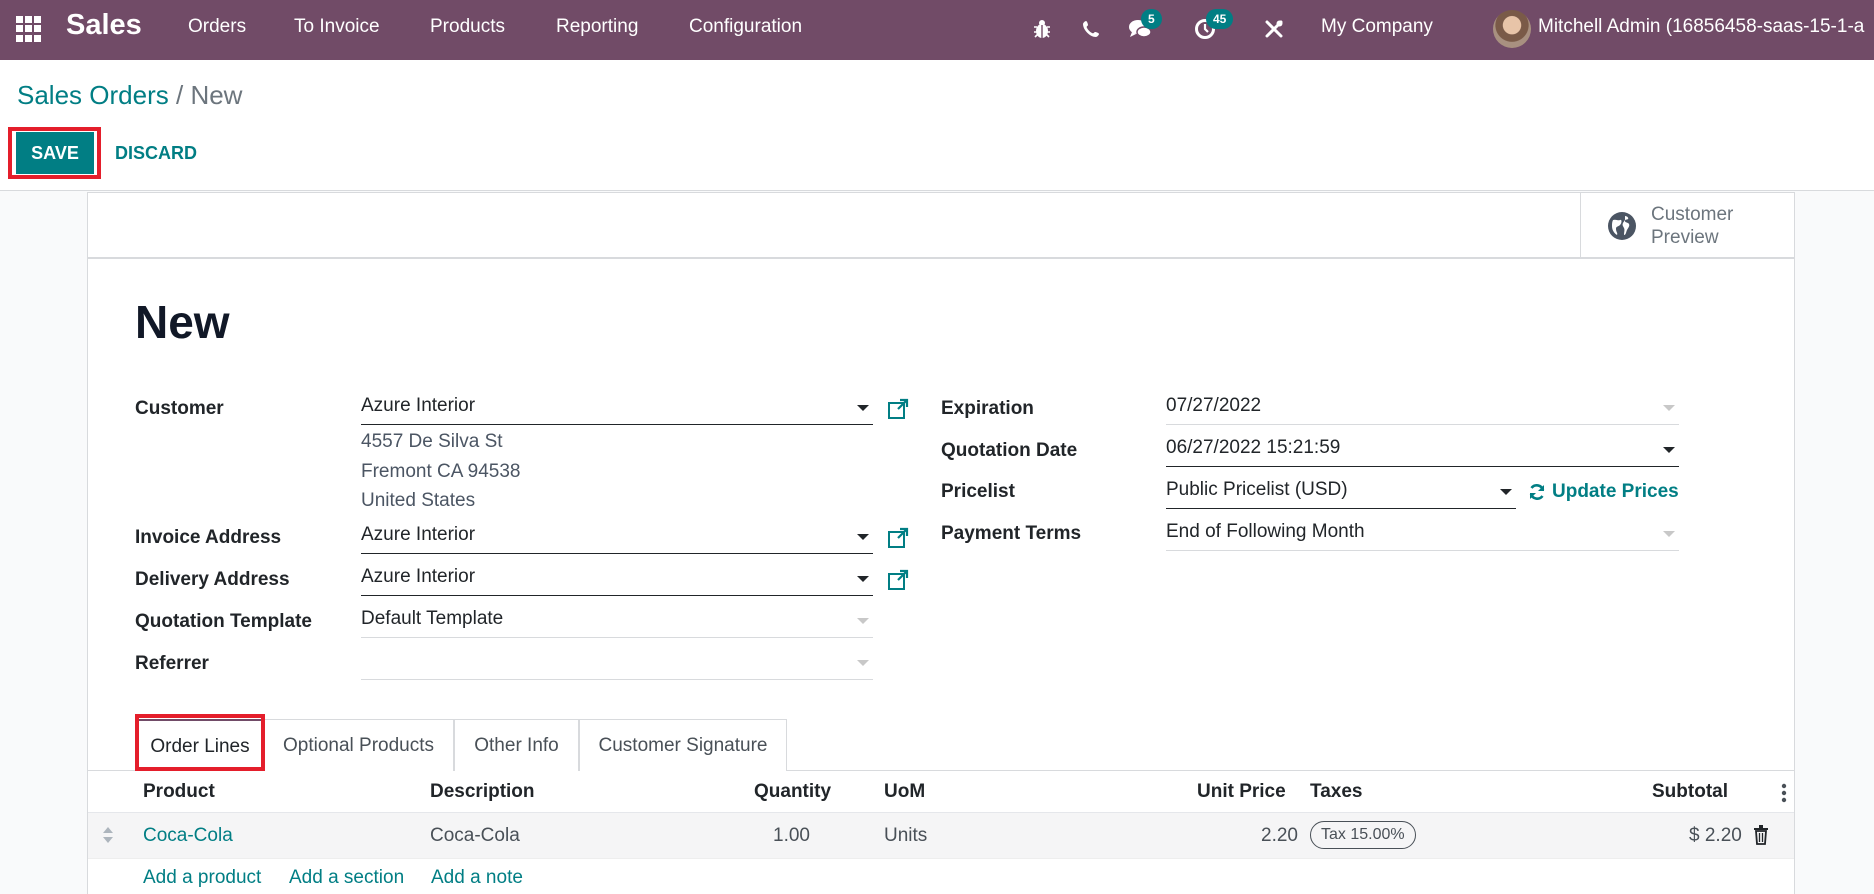  I want to click on refresh-icon, so click(1537, 492).